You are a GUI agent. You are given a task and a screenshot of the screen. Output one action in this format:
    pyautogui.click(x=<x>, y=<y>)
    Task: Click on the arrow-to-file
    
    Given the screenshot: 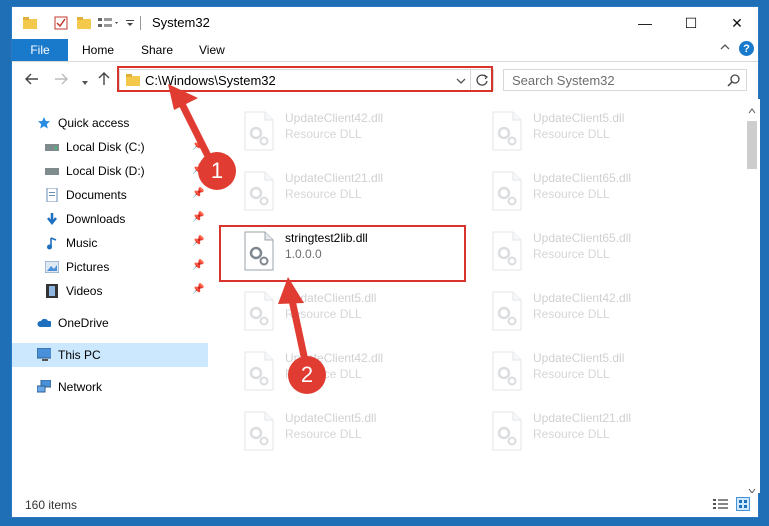 What is the action you would take?
    pyautogui.click(x=298, y=328)
    